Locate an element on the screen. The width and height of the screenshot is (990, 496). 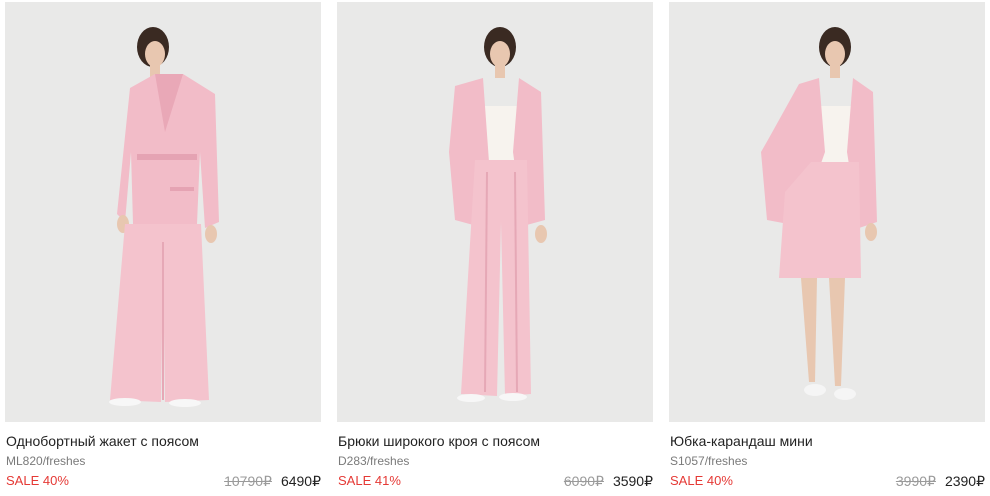
product-sku: ML820/freshes is located at coordinates (46, 461).